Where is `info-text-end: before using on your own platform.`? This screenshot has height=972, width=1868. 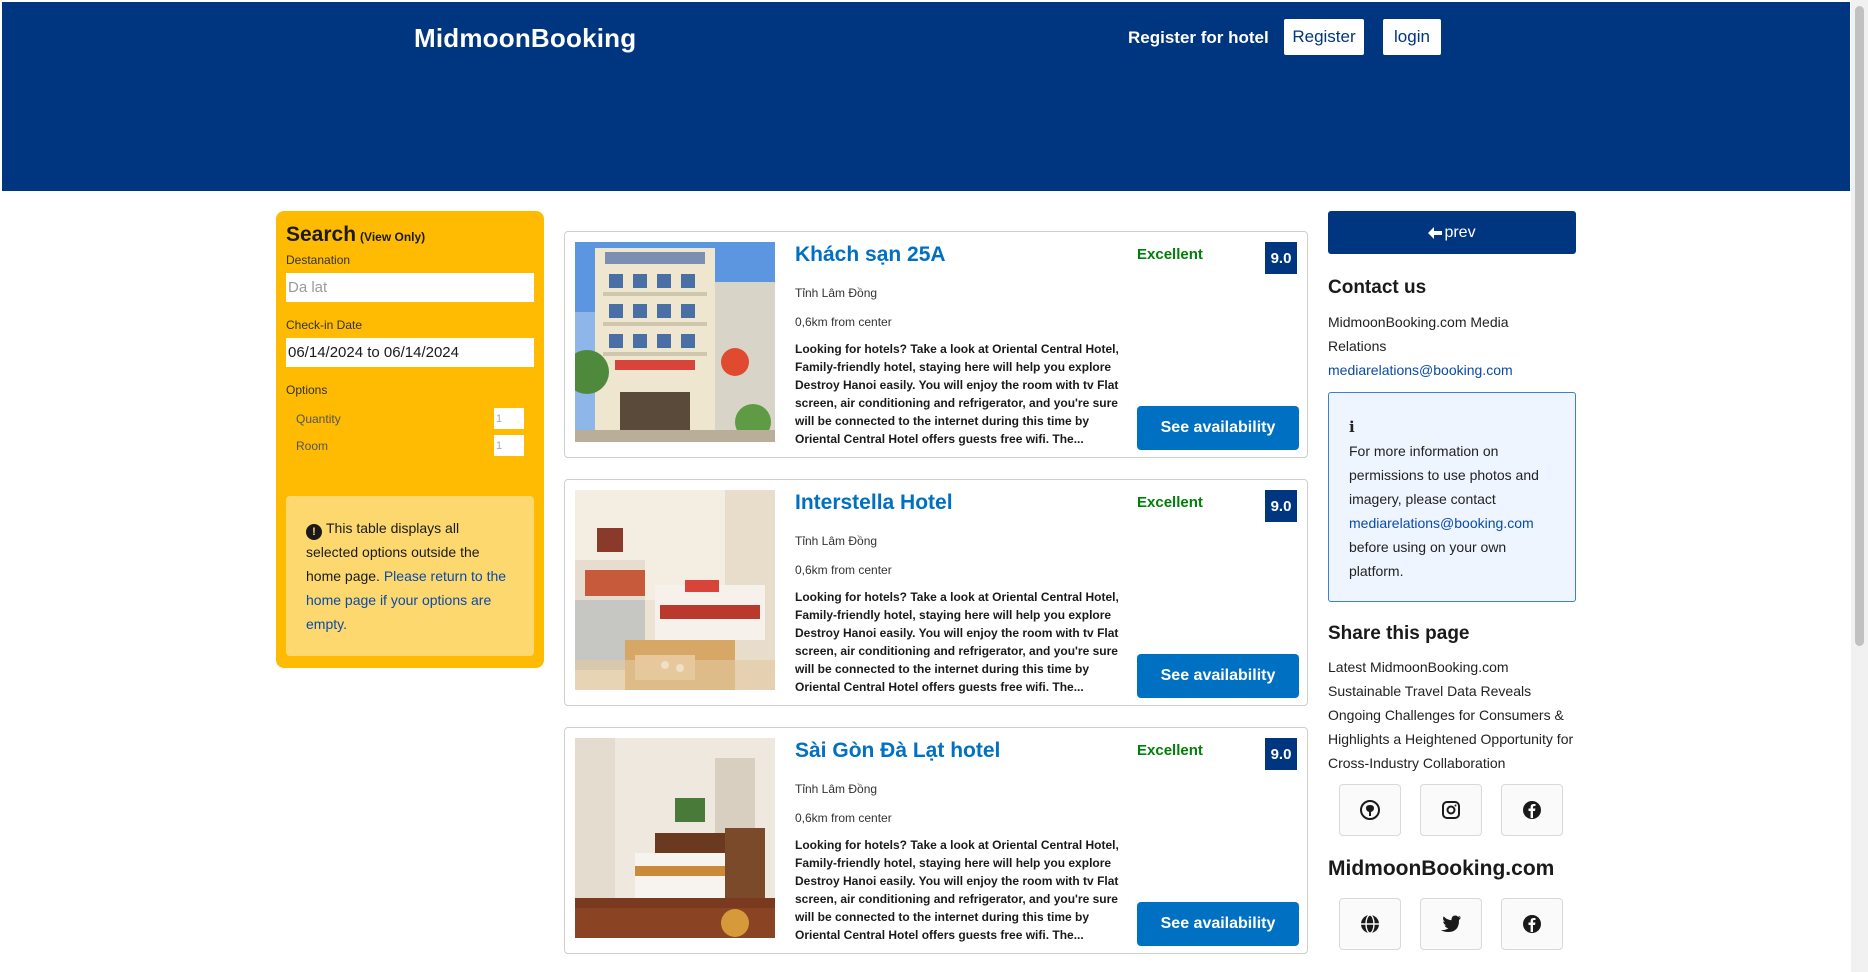
info-text-end: before using on your own platform. is located at coordinates (1428, 559).